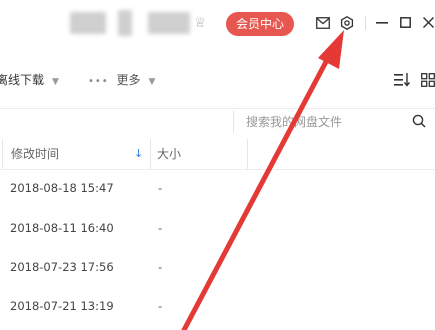 Image resolution: width=435 pixels, height=330 pixels. I want to click on more-button: ••• 更多 ▼, so click(121, 81).